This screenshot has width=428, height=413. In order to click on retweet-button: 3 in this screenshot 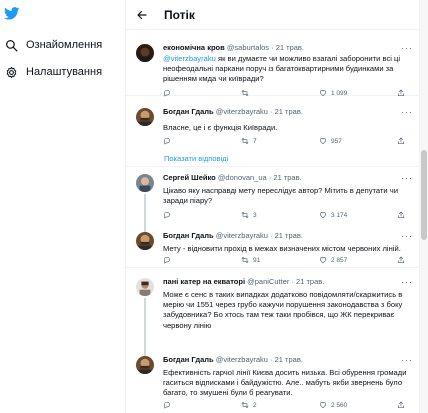, I will do `click(256, 215)`.